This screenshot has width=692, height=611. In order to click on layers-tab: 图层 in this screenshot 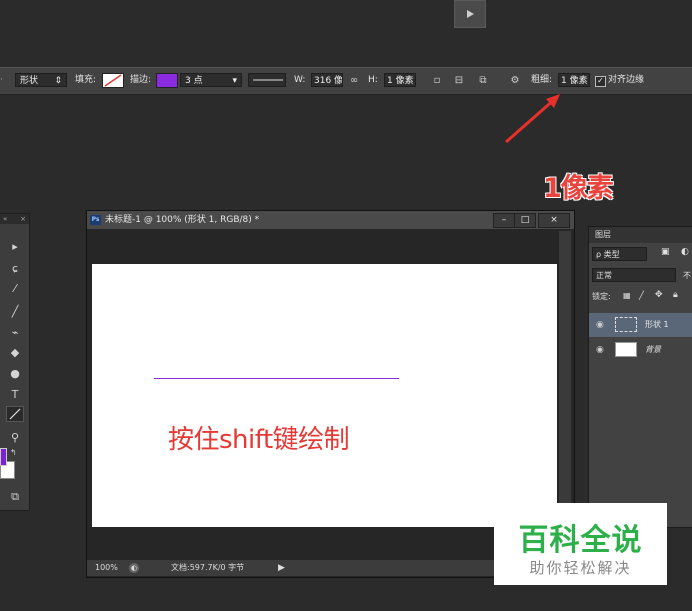, I will do `click(640, 235)`.